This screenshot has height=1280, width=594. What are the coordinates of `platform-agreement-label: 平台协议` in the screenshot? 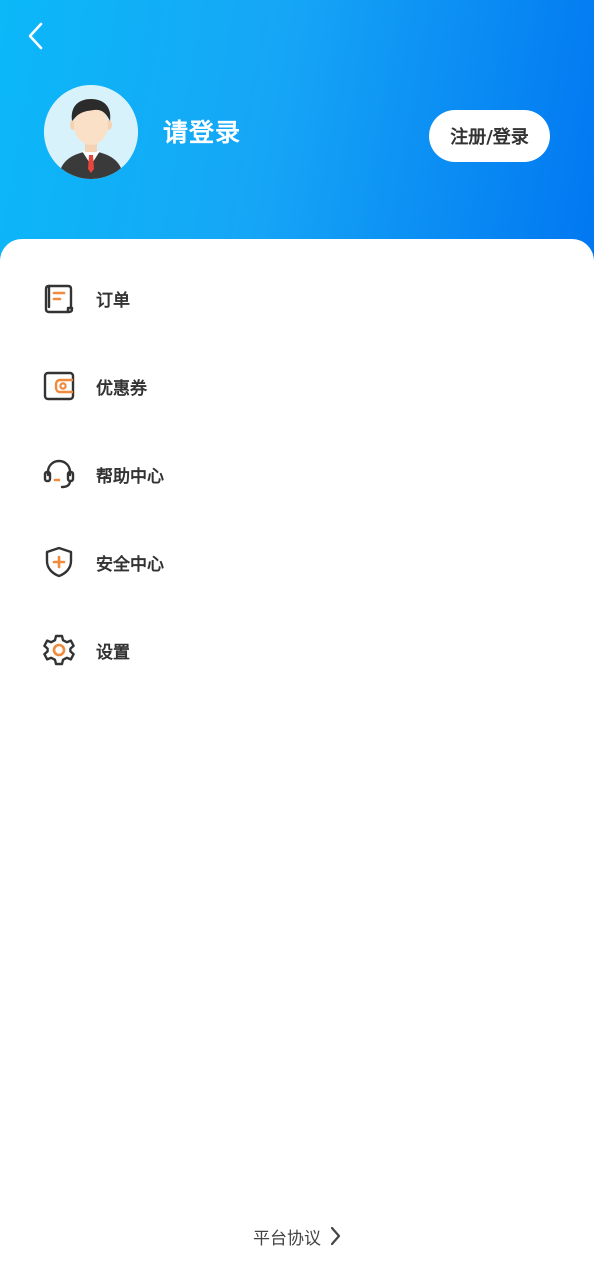 It's located at (287, 1238).